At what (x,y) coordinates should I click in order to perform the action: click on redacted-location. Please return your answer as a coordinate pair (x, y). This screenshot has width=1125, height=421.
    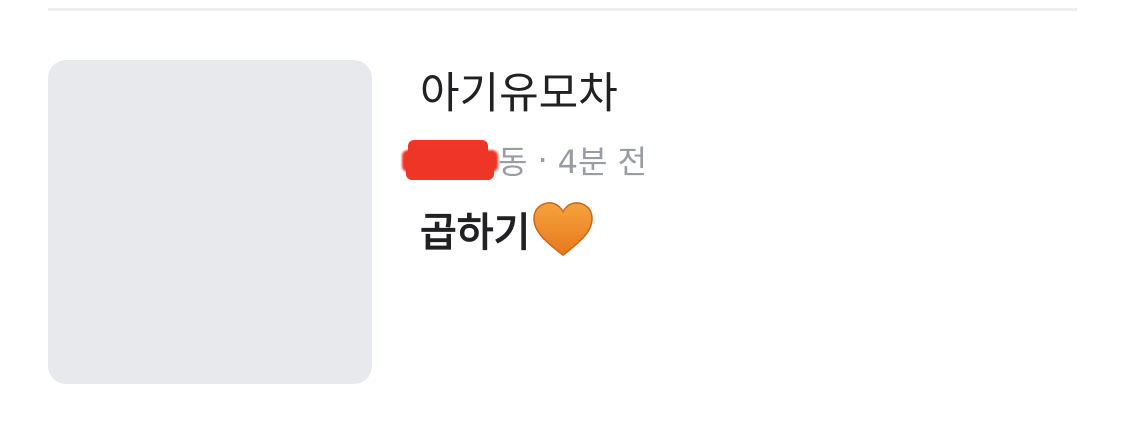
    Looking at the image, I should click on (450, 160).